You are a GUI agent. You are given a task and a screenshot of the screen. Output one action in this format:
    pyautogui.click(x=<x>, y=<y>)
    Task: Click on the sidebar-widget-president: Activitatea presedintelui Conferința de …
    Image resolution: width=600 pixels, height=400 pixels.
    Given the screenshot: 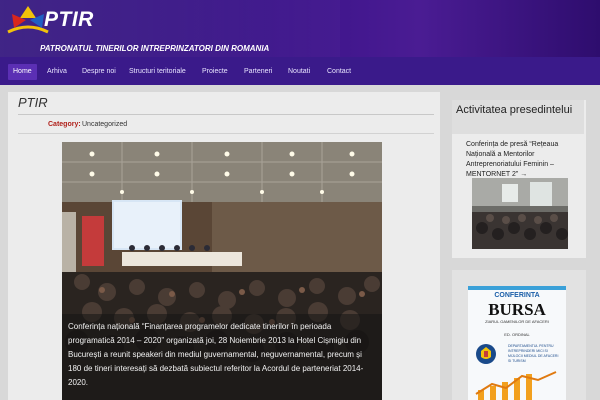 What is the action you would take?
    pyautogui.click(x=519, y=179)
    